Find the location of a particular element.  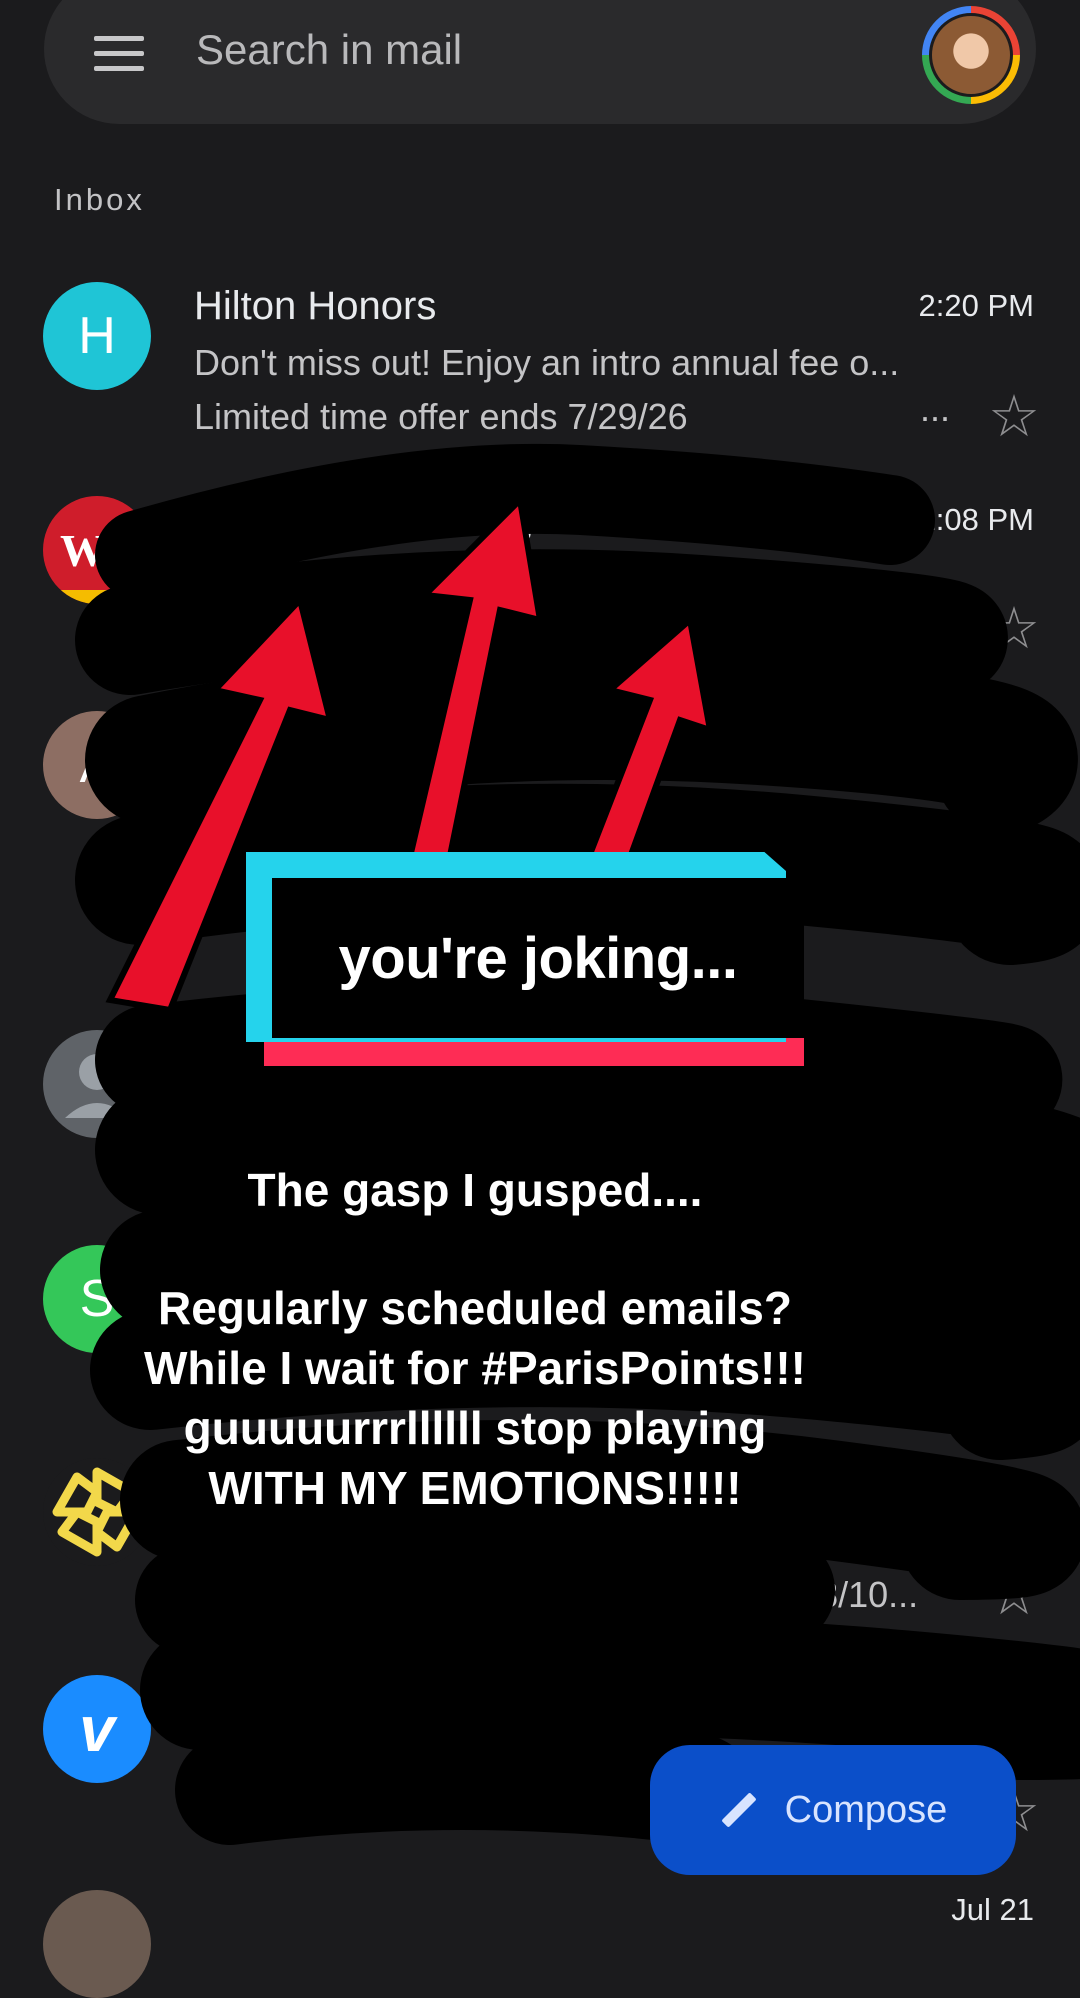

caption-line-1: Regularly scheduled emails? is located at coordinates (474, 1308).